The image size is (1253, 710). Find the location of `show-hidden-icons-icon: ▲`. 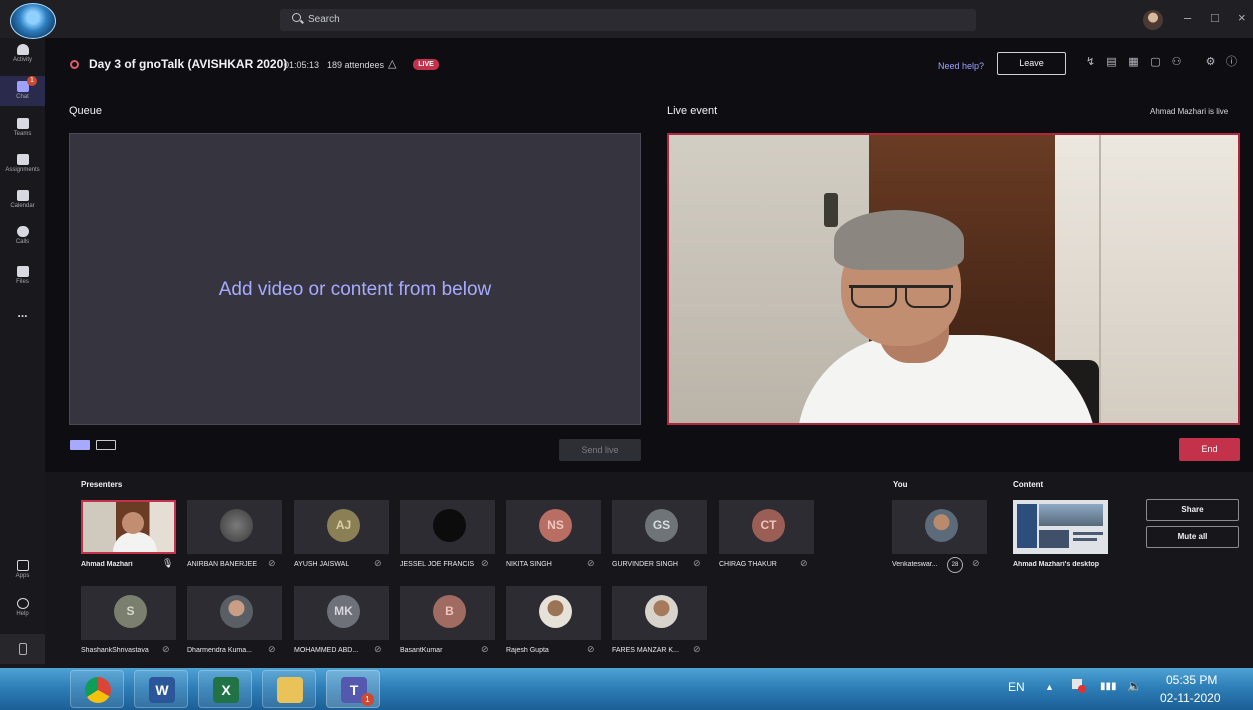

show-hidden-icons-icon: ▲ is located at coordinates (1049, 687).